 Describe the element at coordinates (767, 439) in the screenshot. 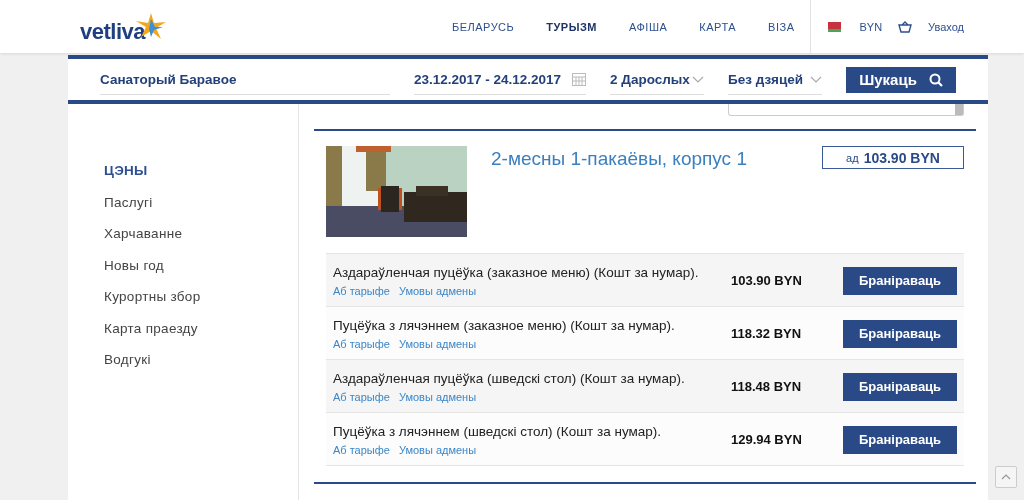

I see `tariff-price: 129.94 BYN` at that location.